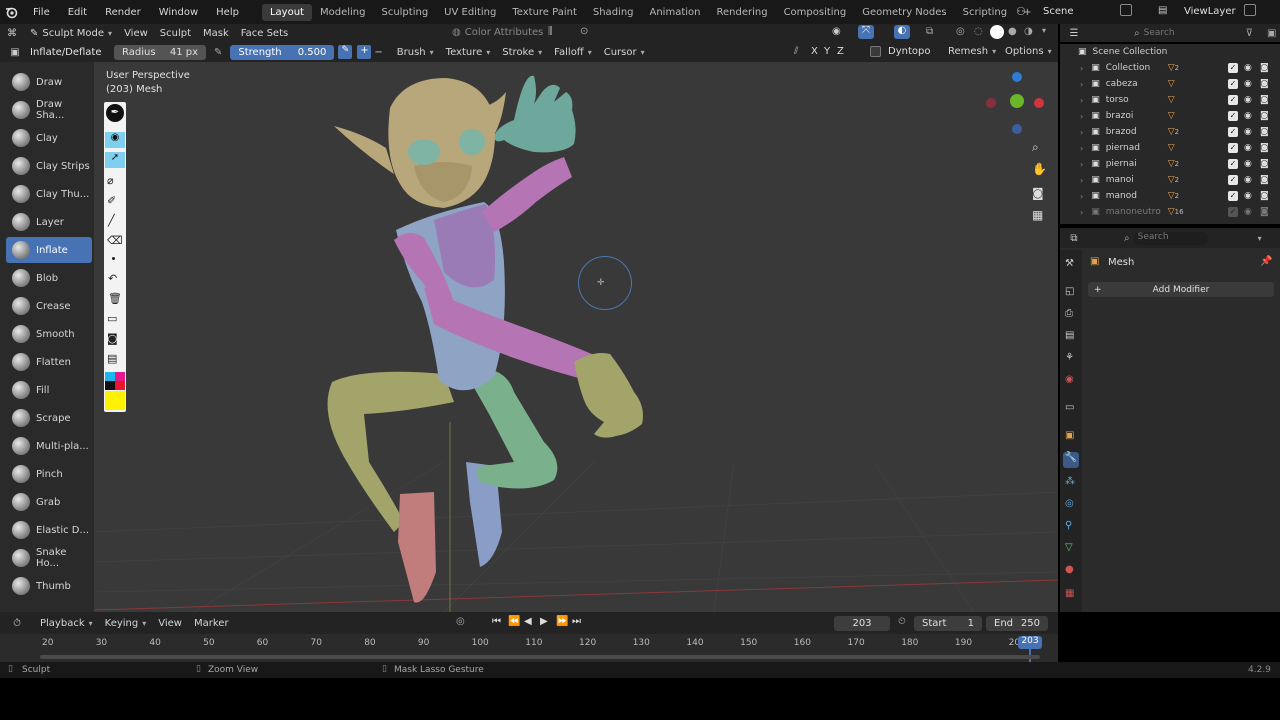 The height and width of the screenshot is (720, 1280). Describe the element at coordinates (1069, 407) in the screenshot. I see `collection-tab-icon: ▭` at that location.